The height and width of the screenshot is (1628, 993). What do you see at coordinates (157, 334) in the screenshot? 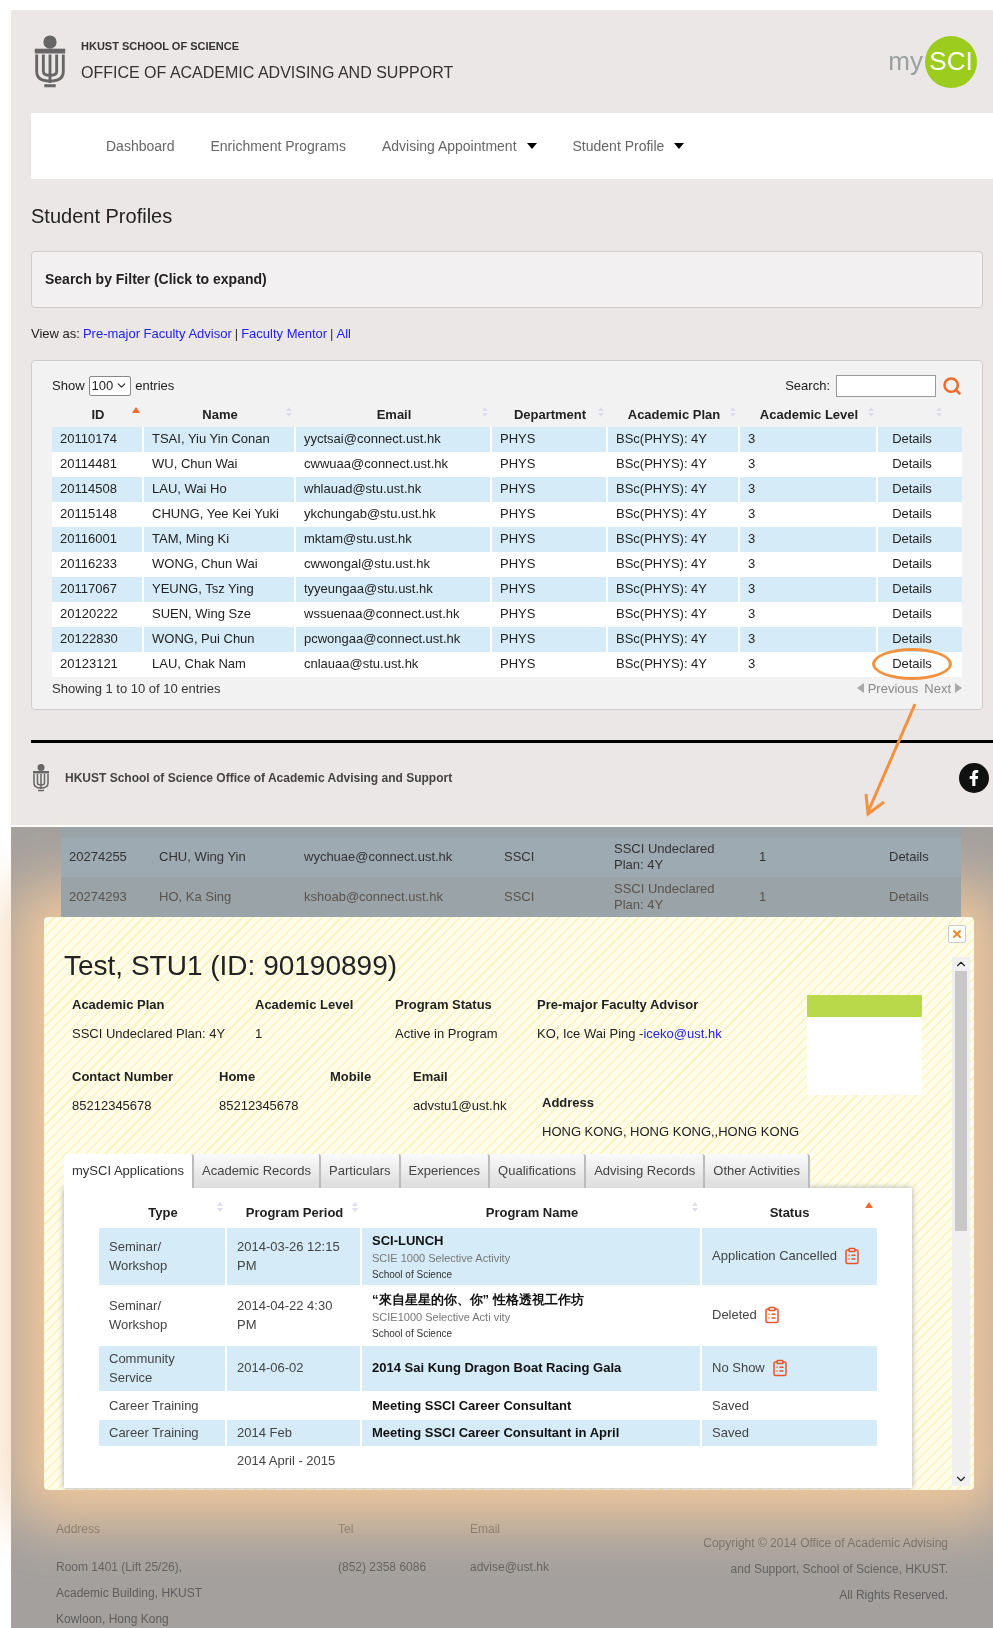
I see `view-as-link: Pre-major Faculty Advisor` at bounding box center [157, 334].